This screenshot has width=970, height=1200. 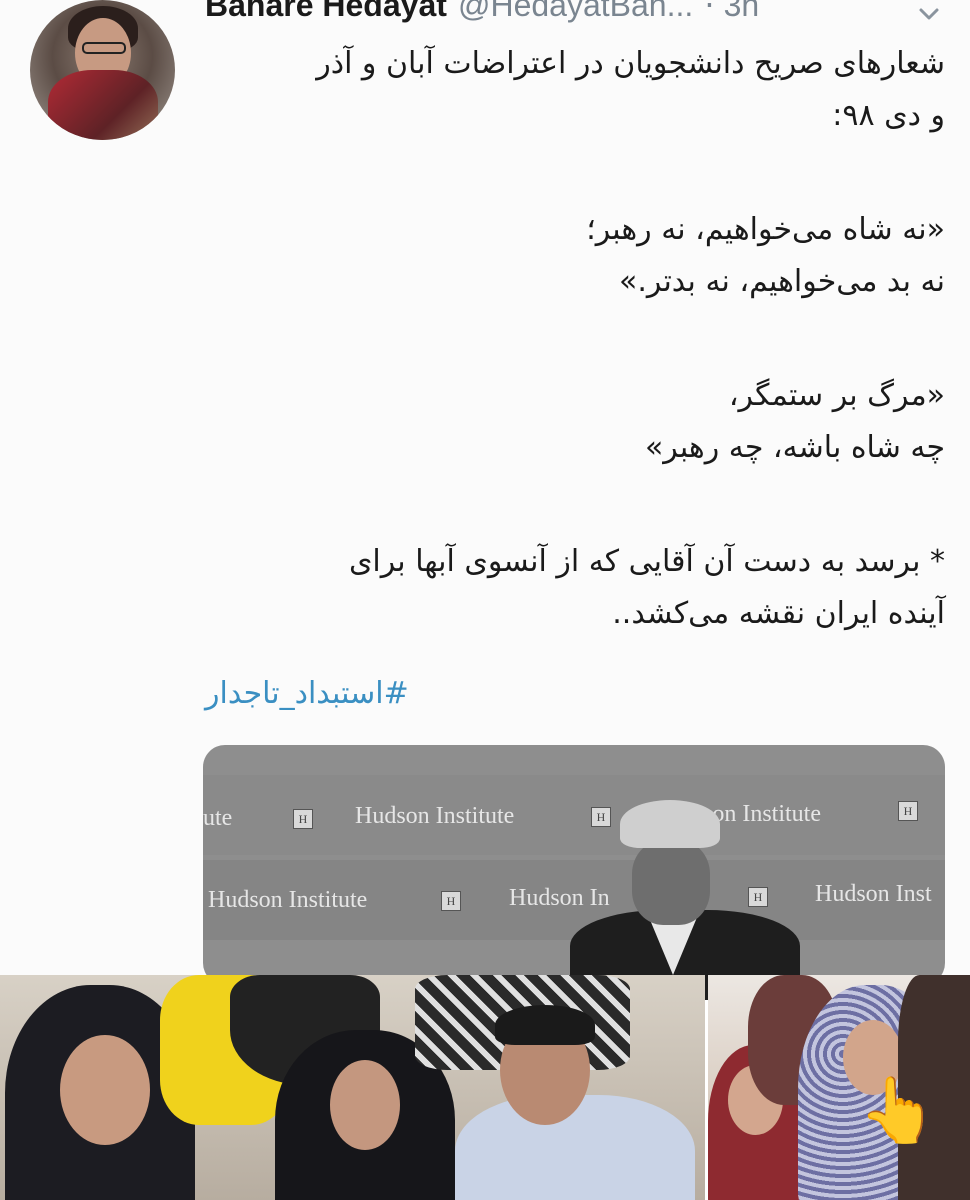 I want to click on hashtag-link: #استبداد_تاجدار, so click(x=355, y=693).